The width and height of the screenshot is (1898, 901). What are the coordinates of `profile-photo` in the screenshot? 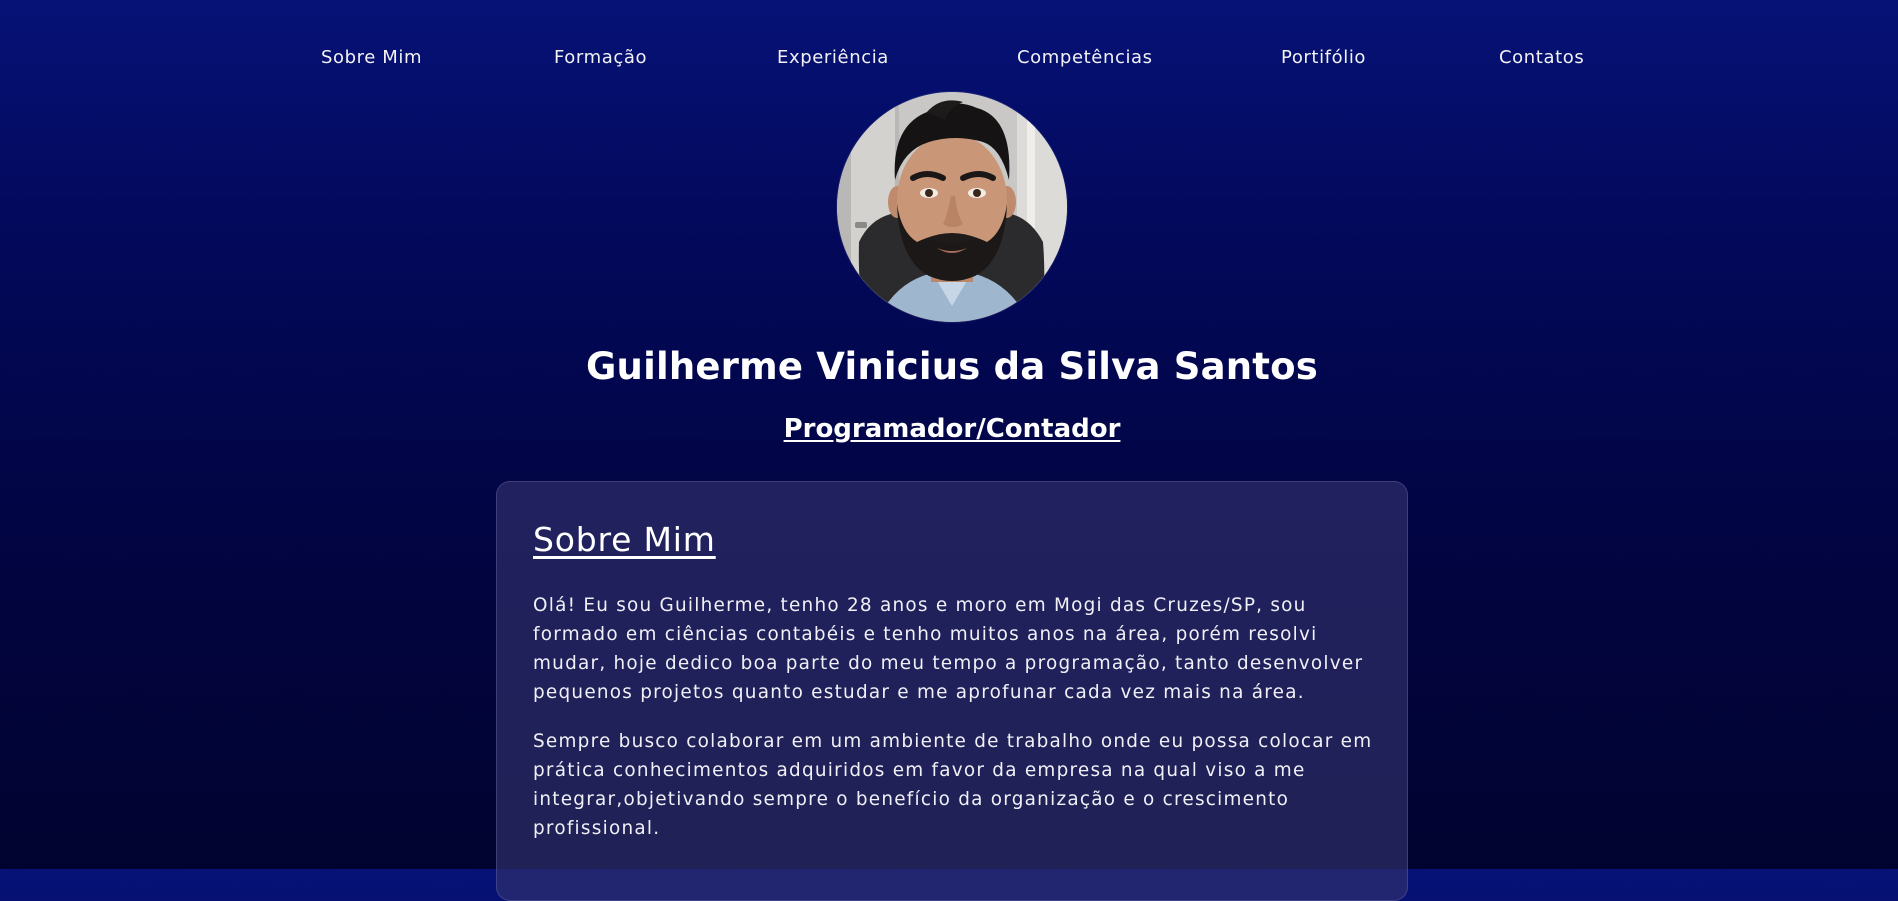 It's located at (952, 207).